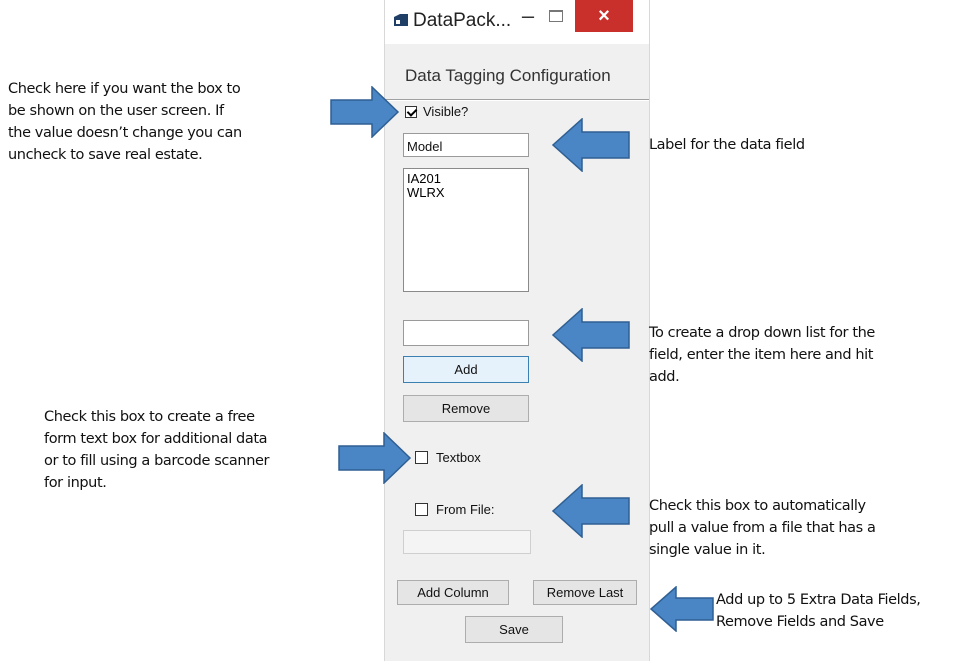  Describe the element at coordinates (556, 16) in the screenshot. I see `maximize-icon` at that location.